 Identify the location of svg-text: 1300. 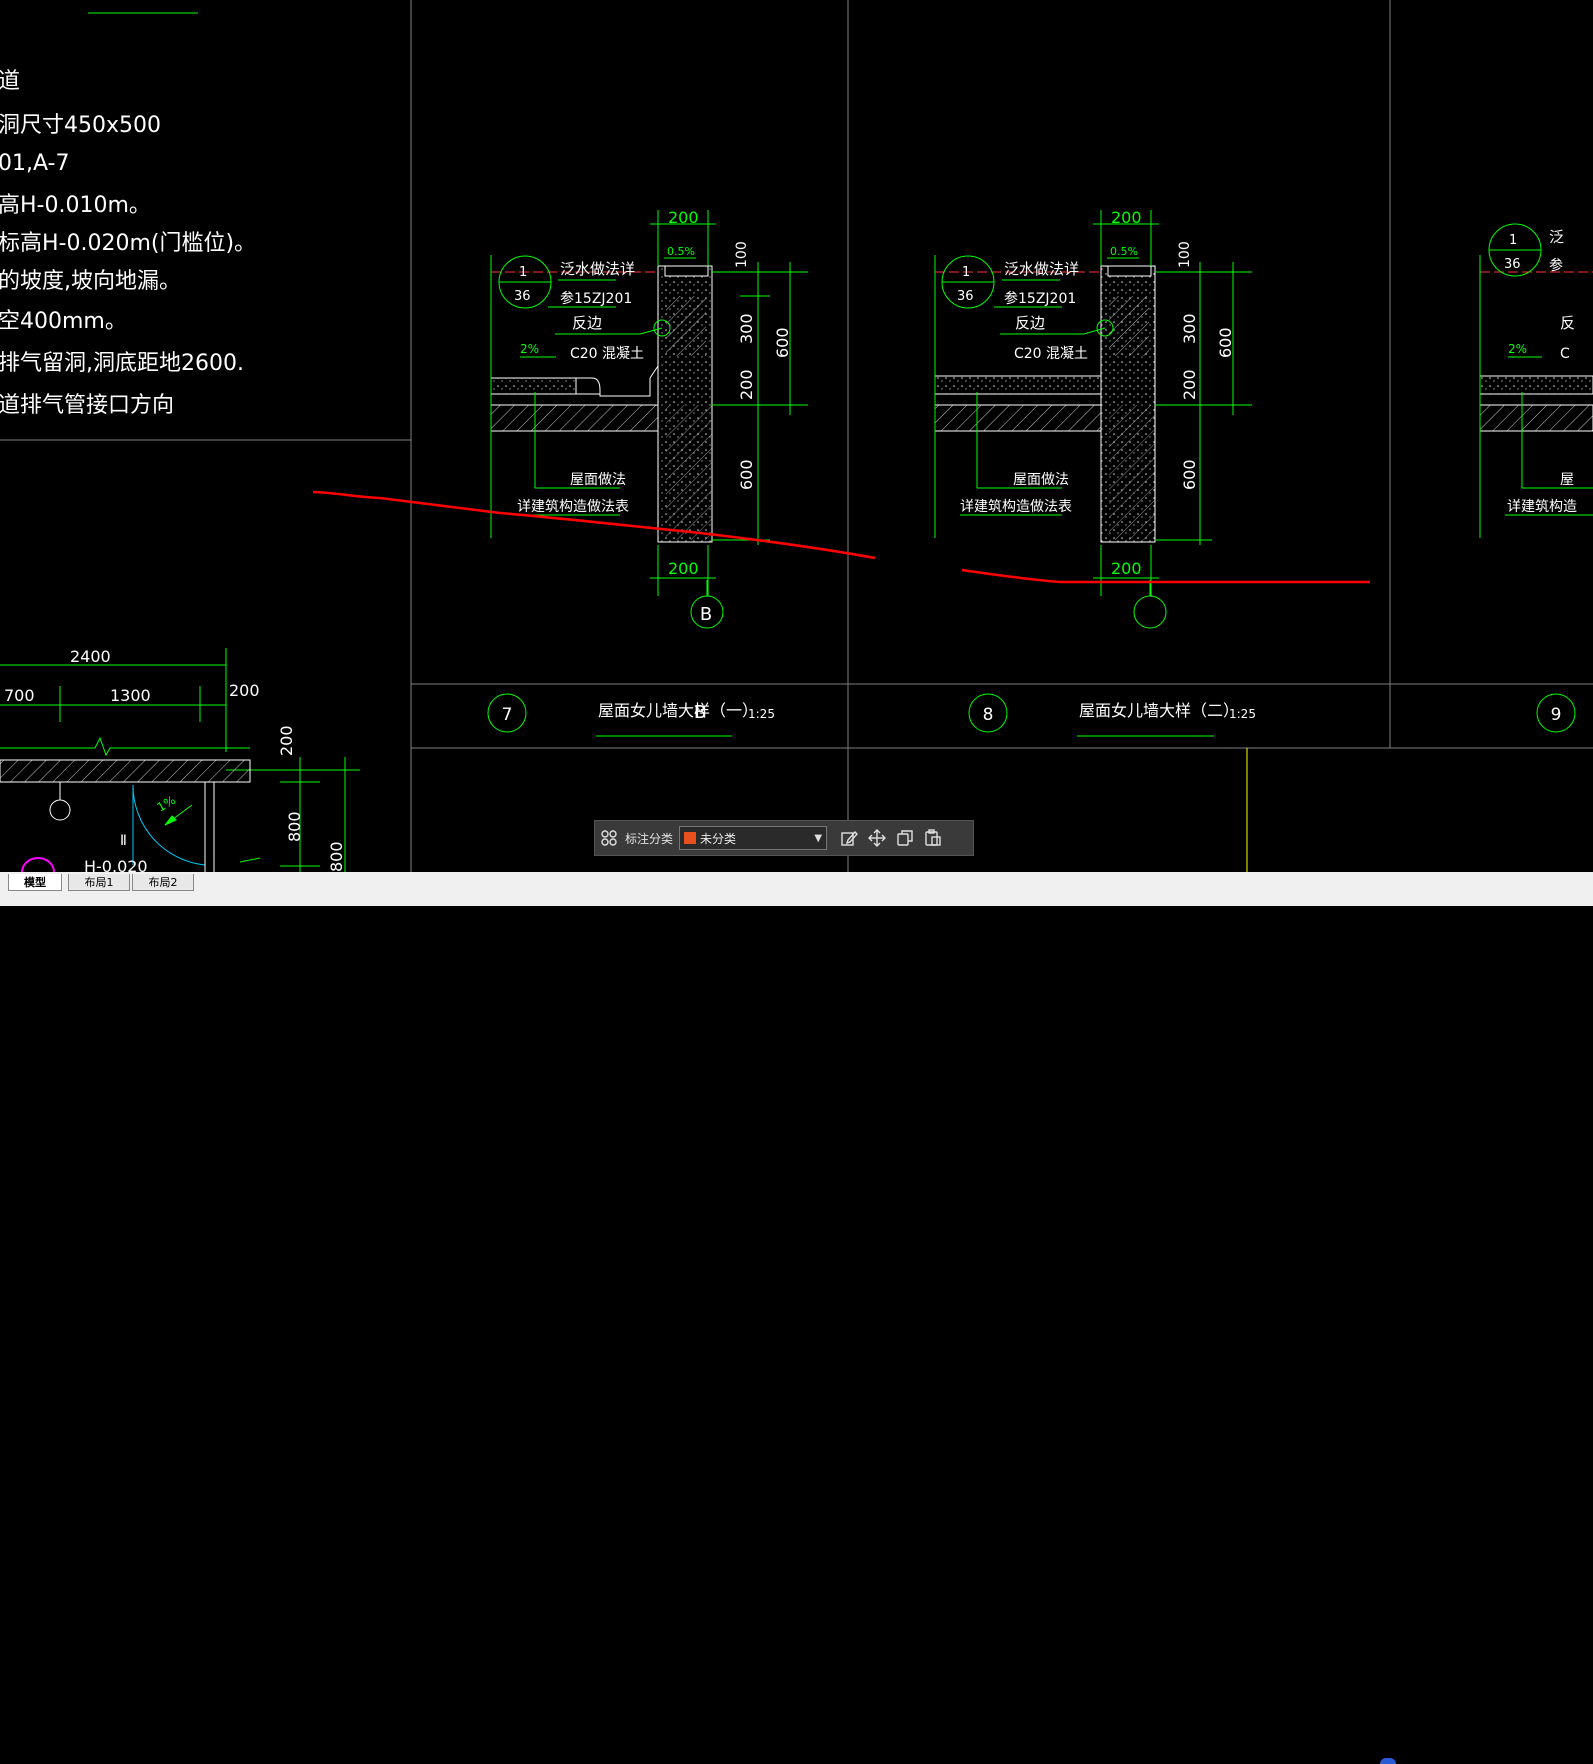
(130, 695).